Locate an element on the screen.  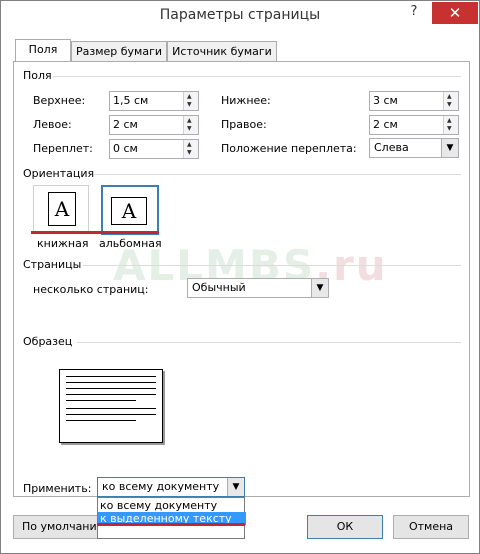
top-margin-label: Верхнее: is located at coordinates (59, 100).